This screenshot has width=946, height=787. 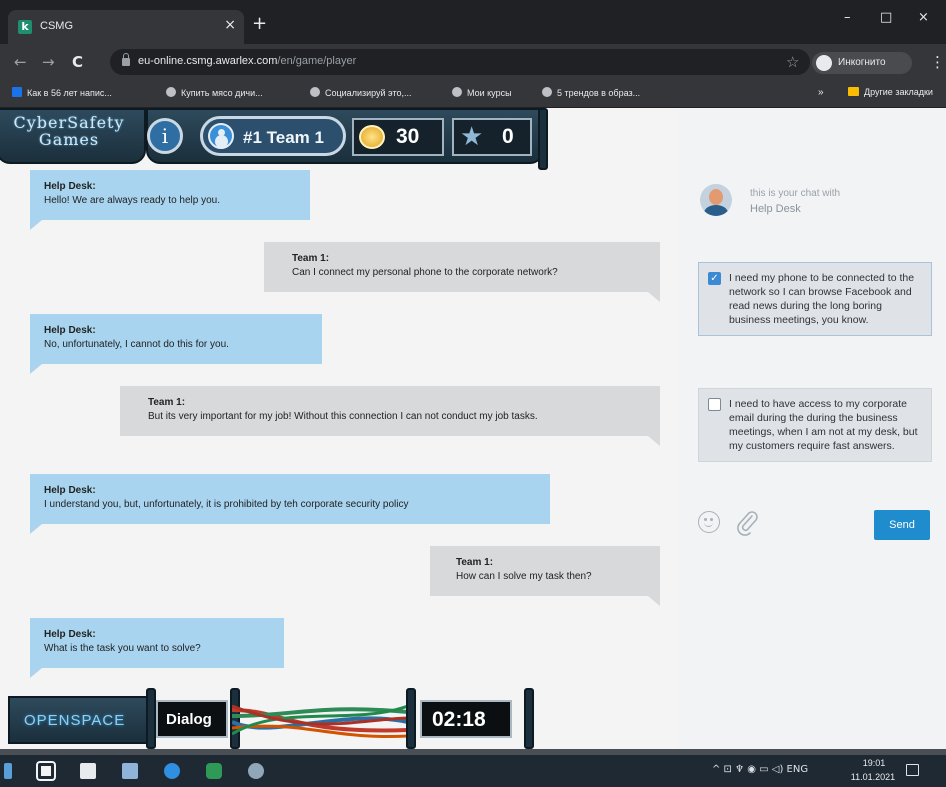 What do you see at coordinates (473, 771) in the screenshot?
I see `windows-taskbar: ^ ⊡ ♆ ◉ ▭ ◁) ENG 19:01 11.01.2021` at bounding box center [473, 771].